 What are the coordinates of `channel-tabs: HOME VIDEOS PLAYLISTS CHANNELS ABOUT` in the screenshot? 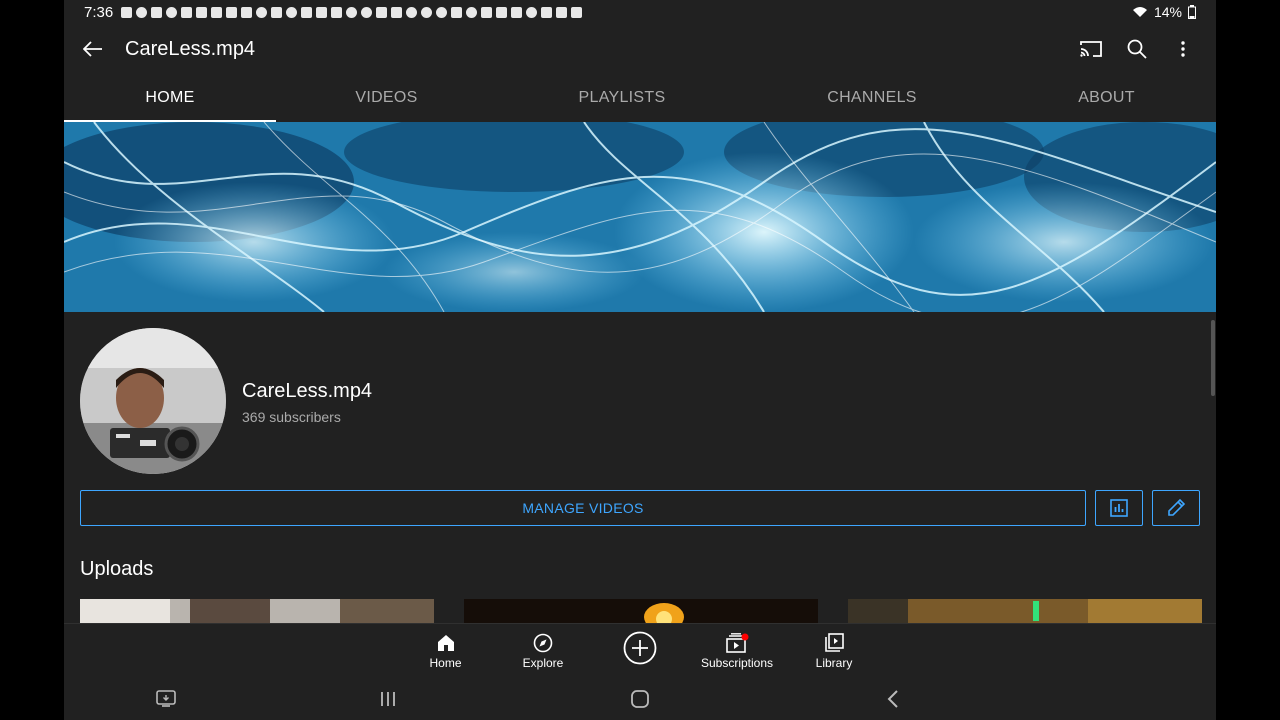 It's located at (640, 98).